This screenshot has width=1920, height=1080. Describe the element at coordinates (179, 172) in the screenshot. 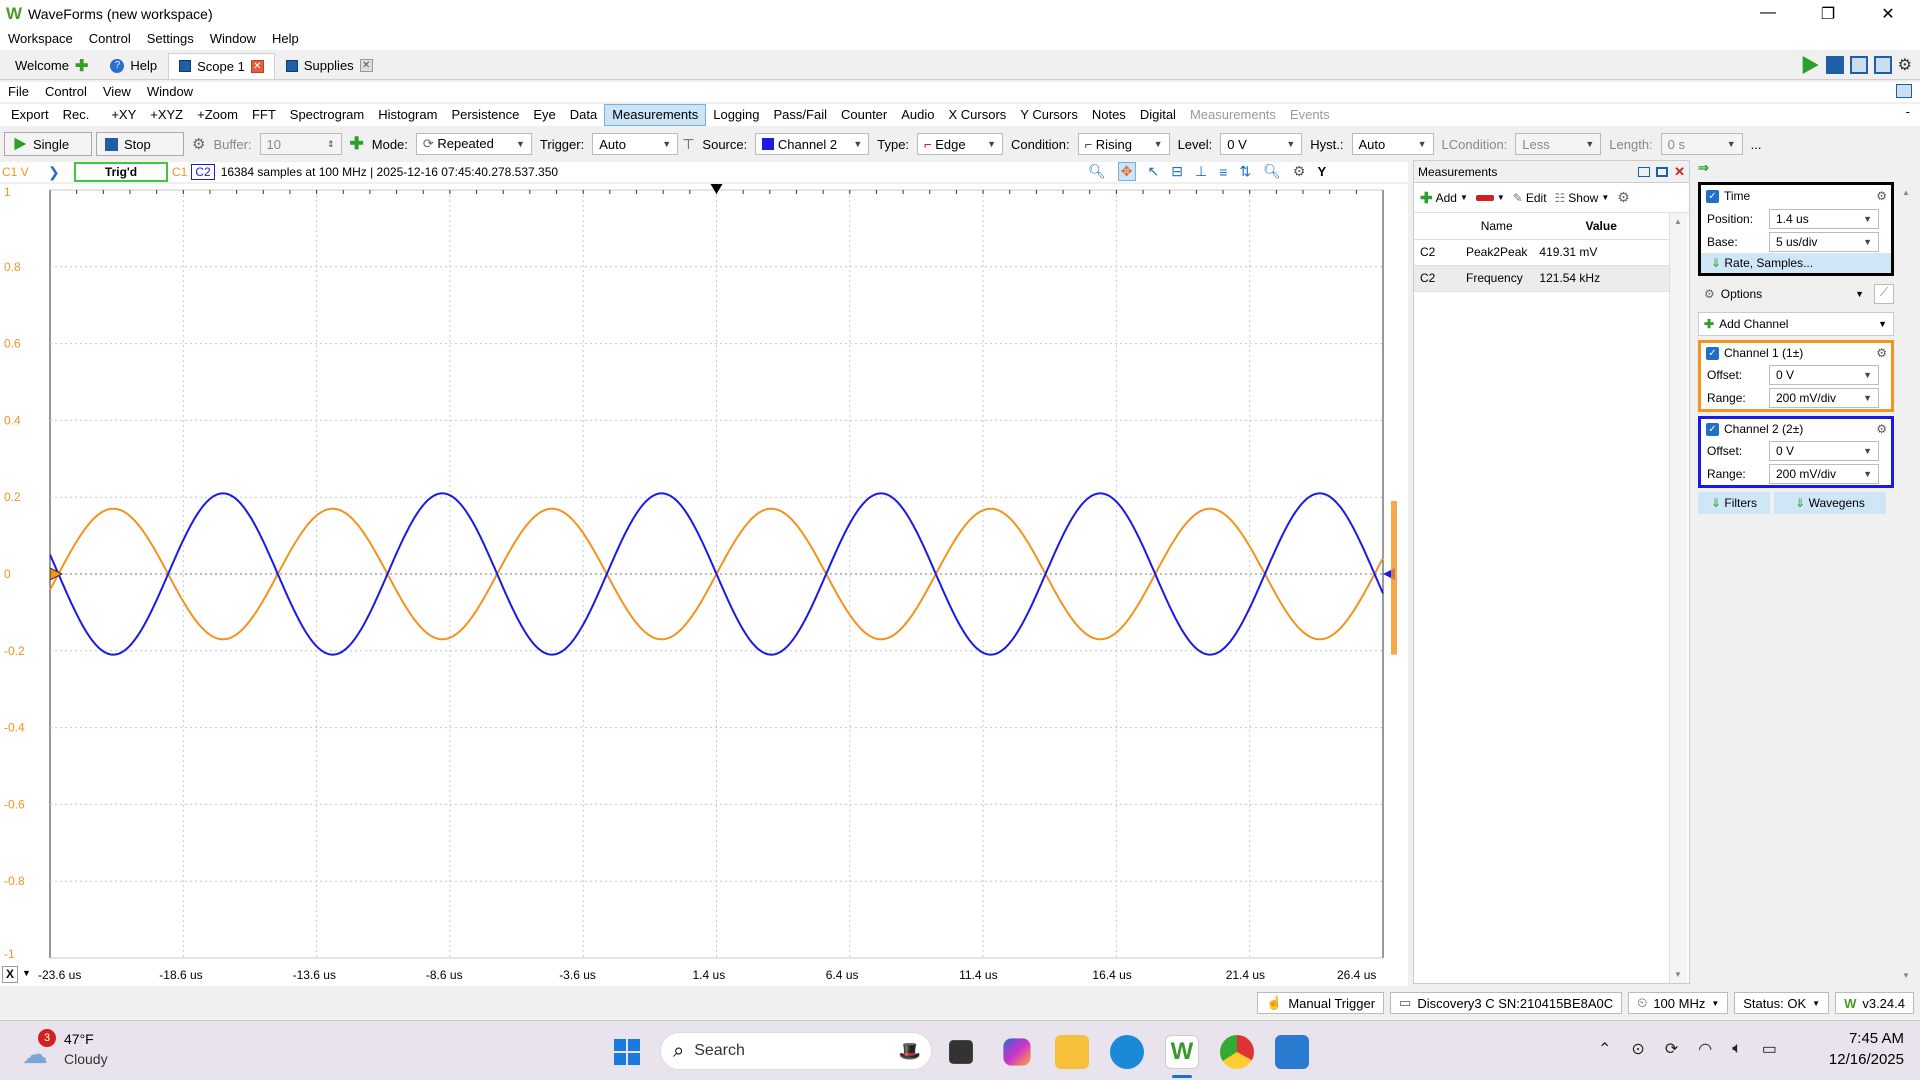

I see `c1-indicator: C1` at that location.